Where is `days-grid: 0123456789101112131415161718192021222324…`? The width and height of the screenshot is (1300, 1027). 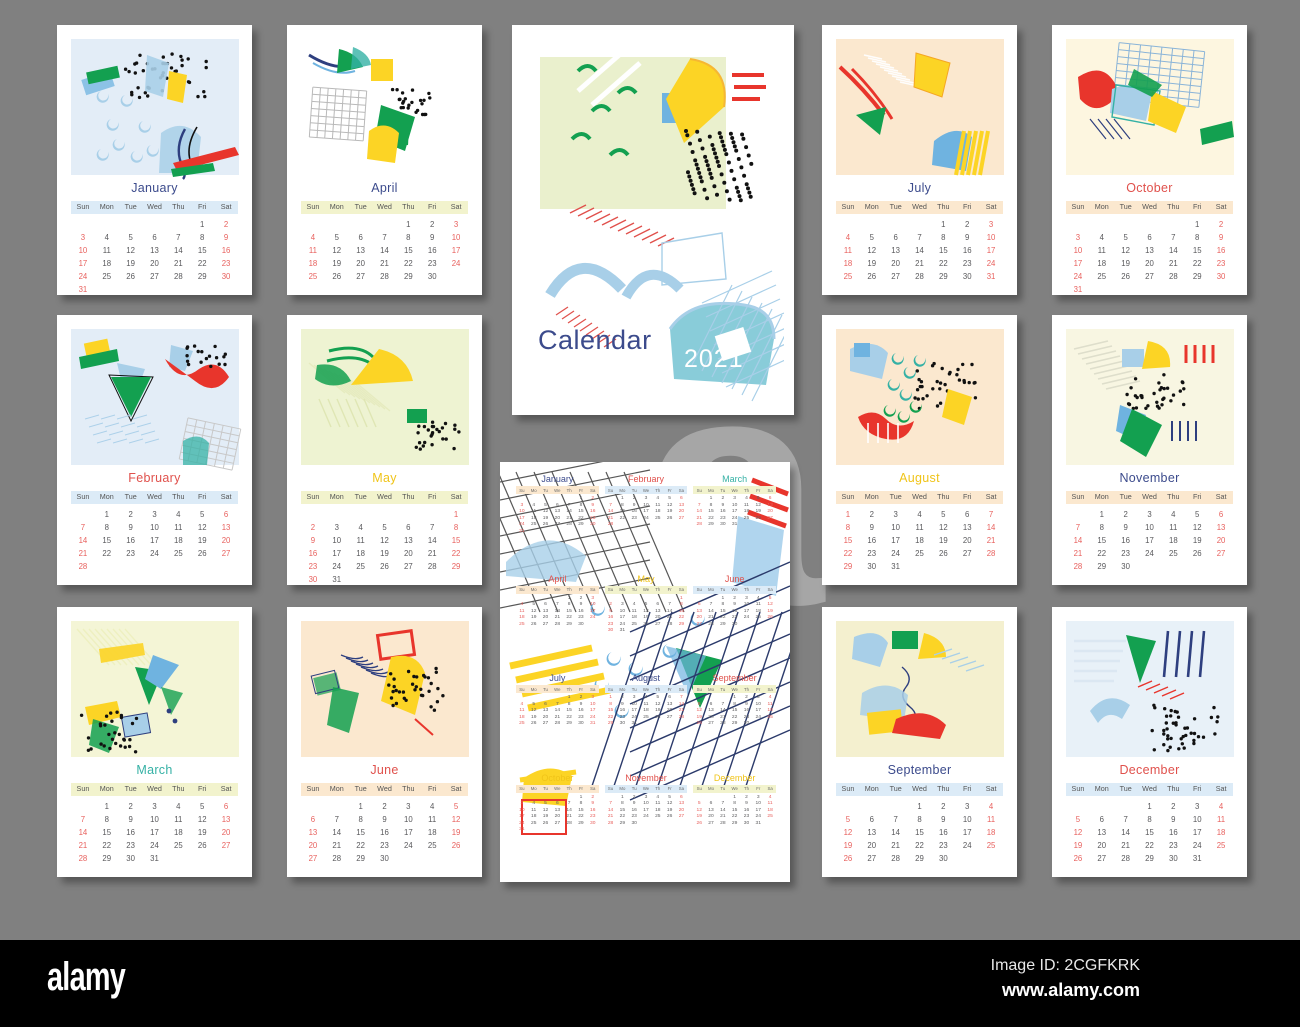 days-grid: 0123456789101112131415161718192021222324… is located at coordinates (154, 540).